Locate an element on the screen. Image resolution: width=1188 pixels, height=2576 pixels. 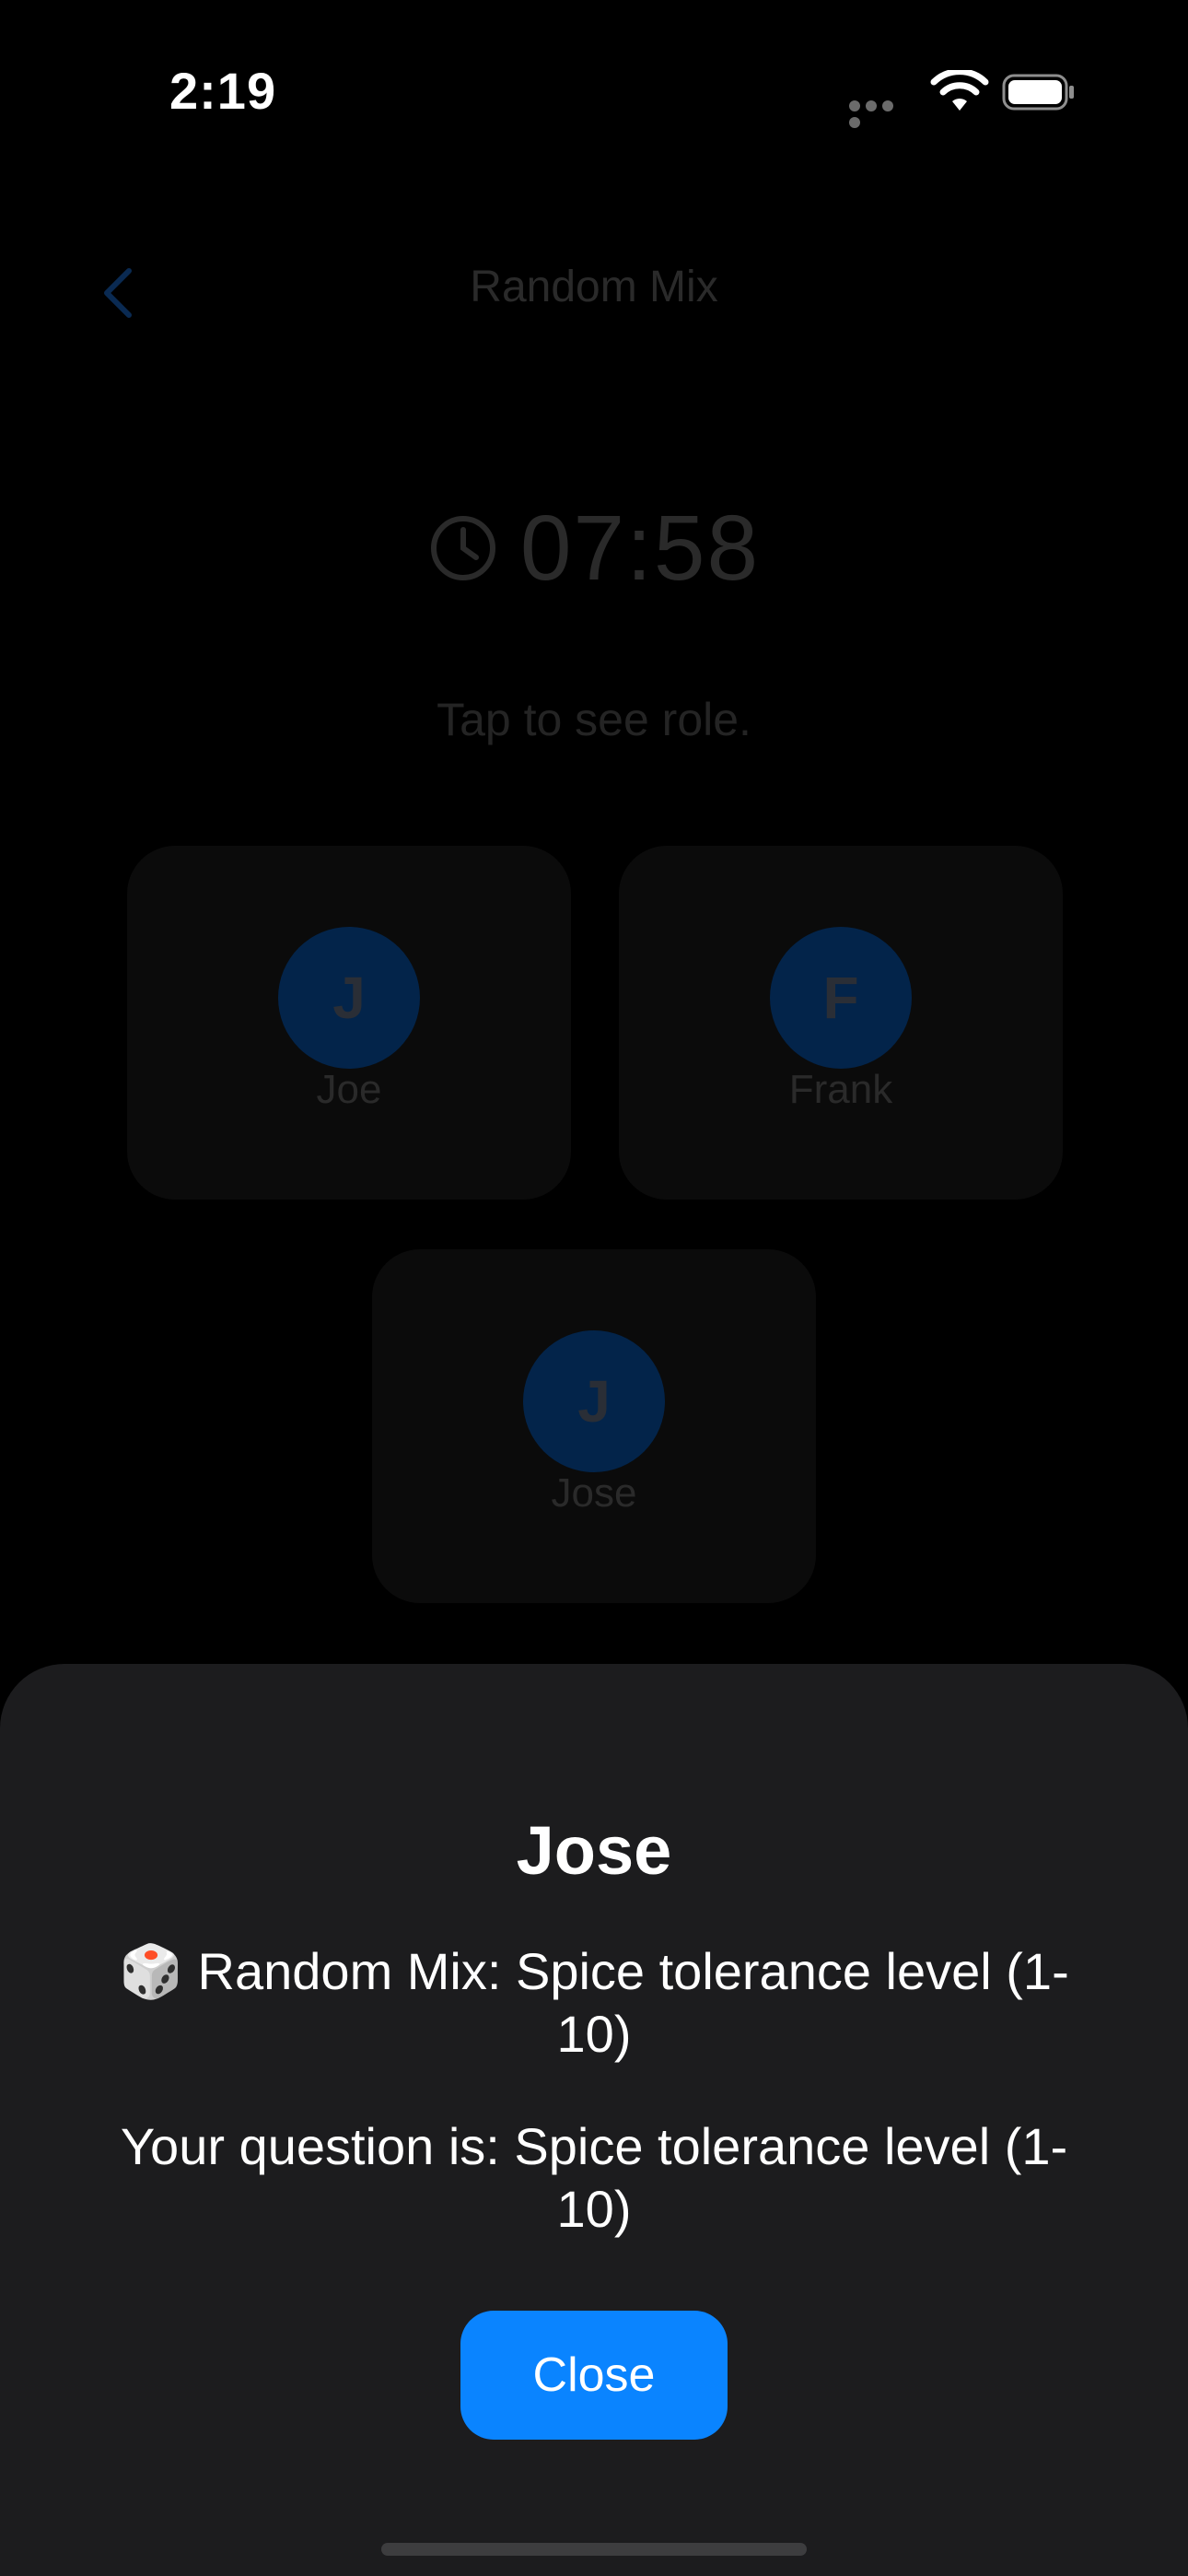
status-bar: 2:19 is located at coordinates (594, 83).